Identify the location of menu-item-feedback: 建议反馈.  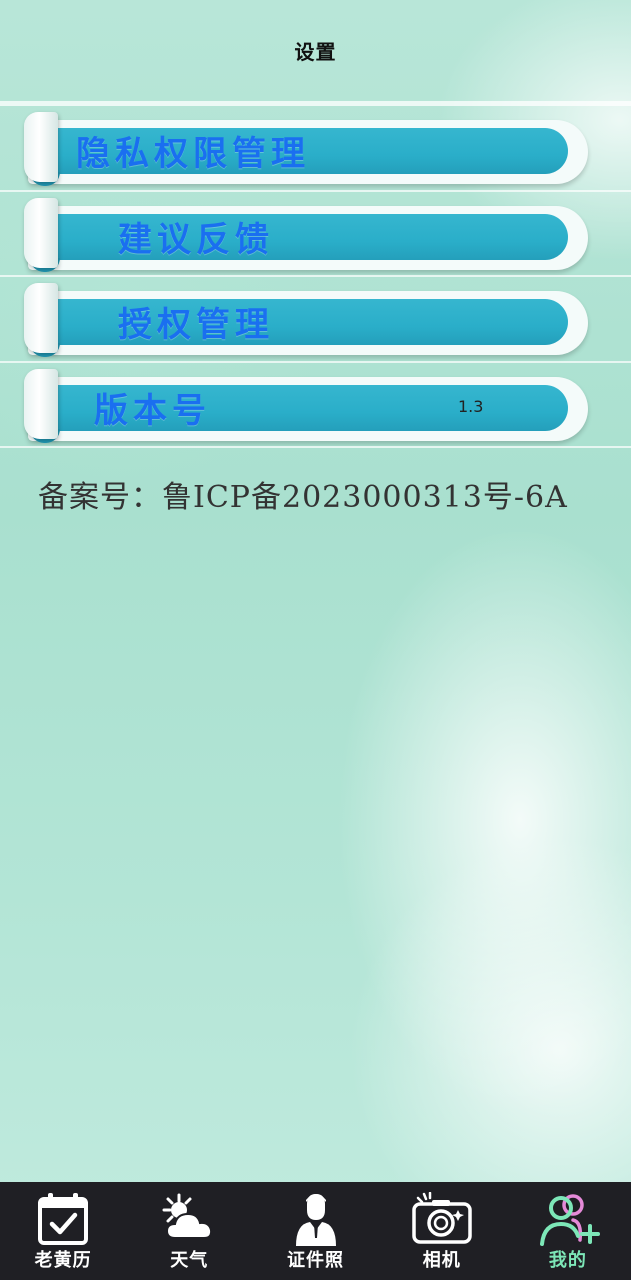
(315, 234).